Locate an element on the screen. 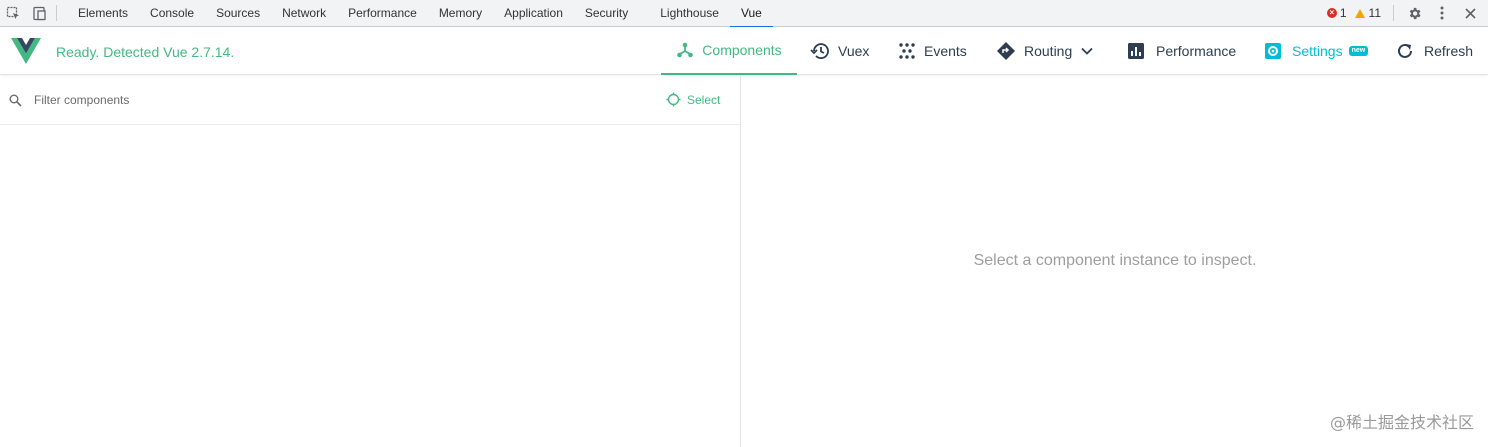  select-component-button: Select is located at coordinates (693, 99).